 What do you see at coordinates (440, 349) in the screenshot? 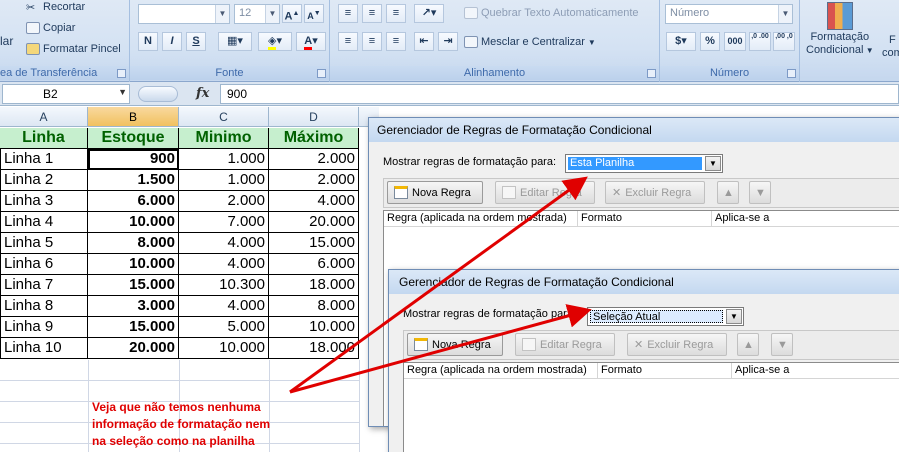
I see `arrow-to-selection-dropdown` at bounding box center [440, 349].